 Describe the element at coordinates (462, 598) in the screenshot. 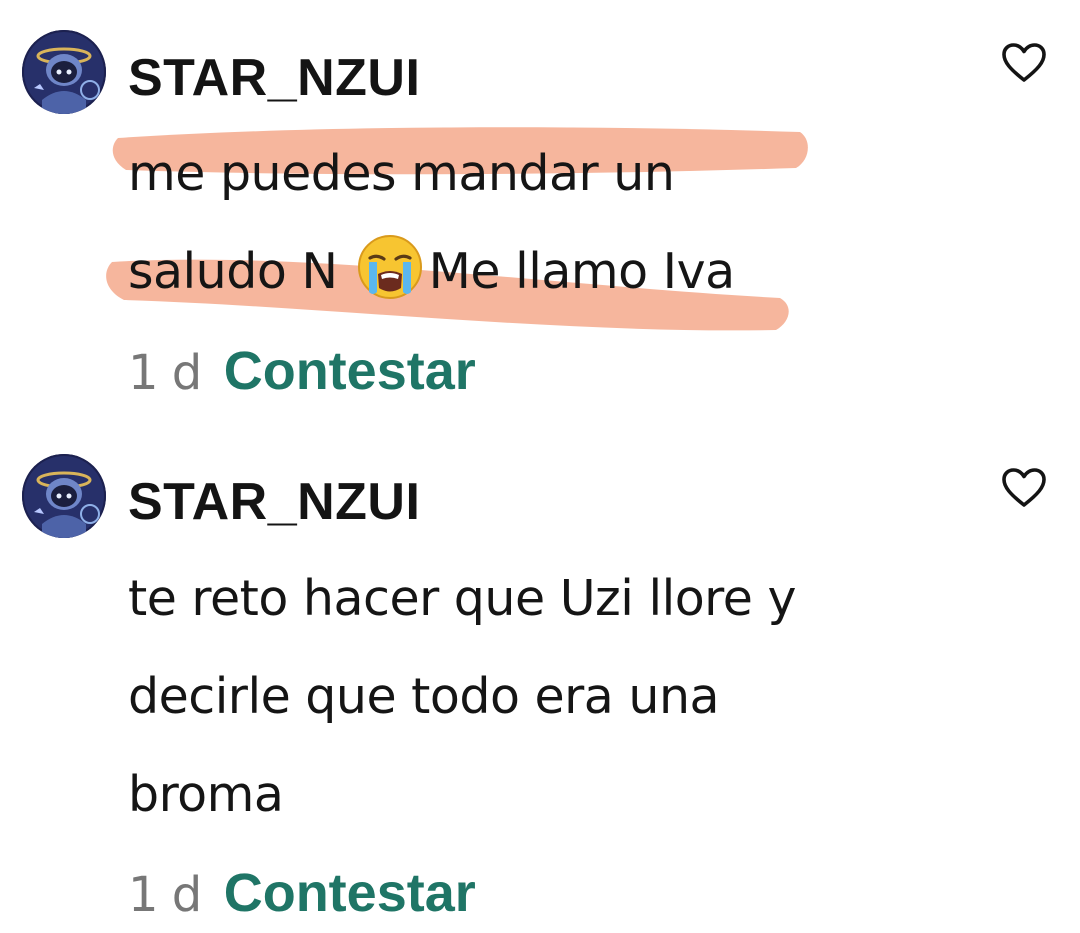

I see `comment-text-line: te reto hacer que Uzi llore y` at that location.